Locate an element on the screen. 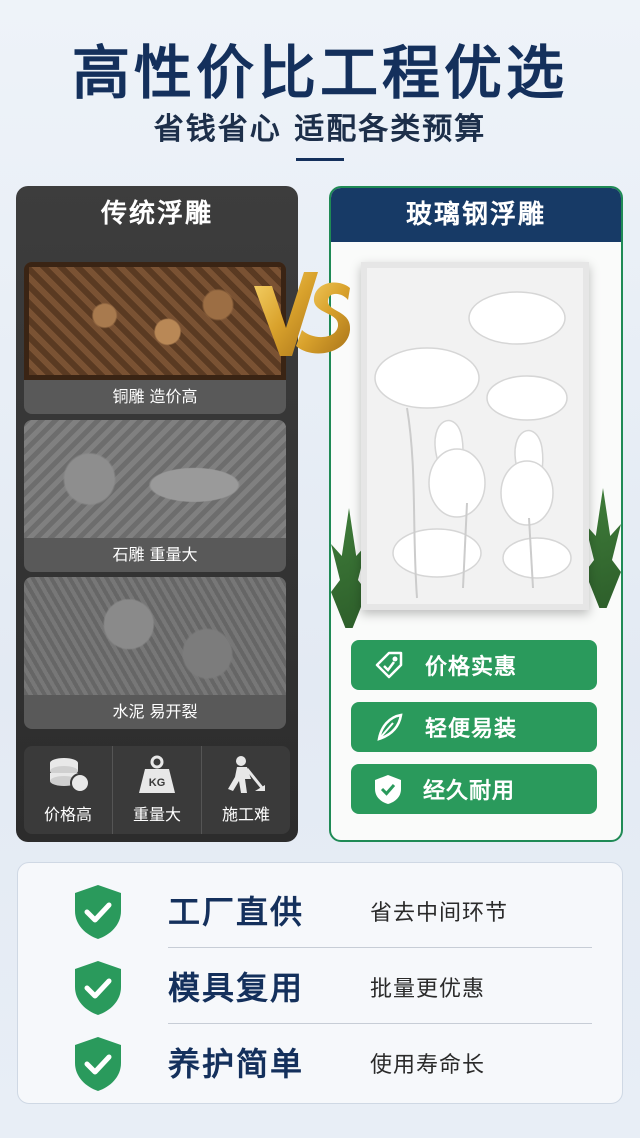  worker-digging-icon is located at coordinates (246, 774).